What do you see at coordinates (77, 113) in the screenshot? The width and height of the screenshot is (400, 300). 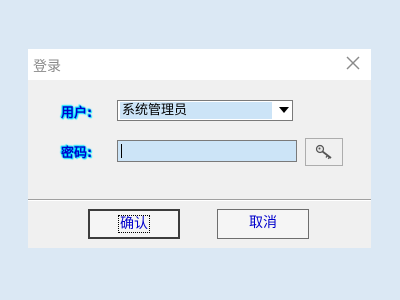 I see `user-label: 用户:` at bounding box center [77, 113].